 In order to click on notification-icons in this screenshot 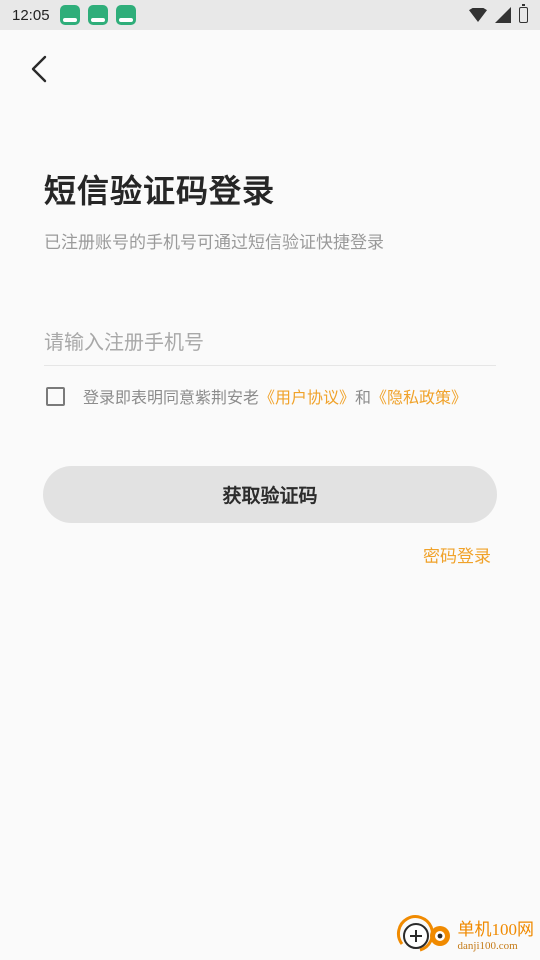, I will do `click(97, 15)`.